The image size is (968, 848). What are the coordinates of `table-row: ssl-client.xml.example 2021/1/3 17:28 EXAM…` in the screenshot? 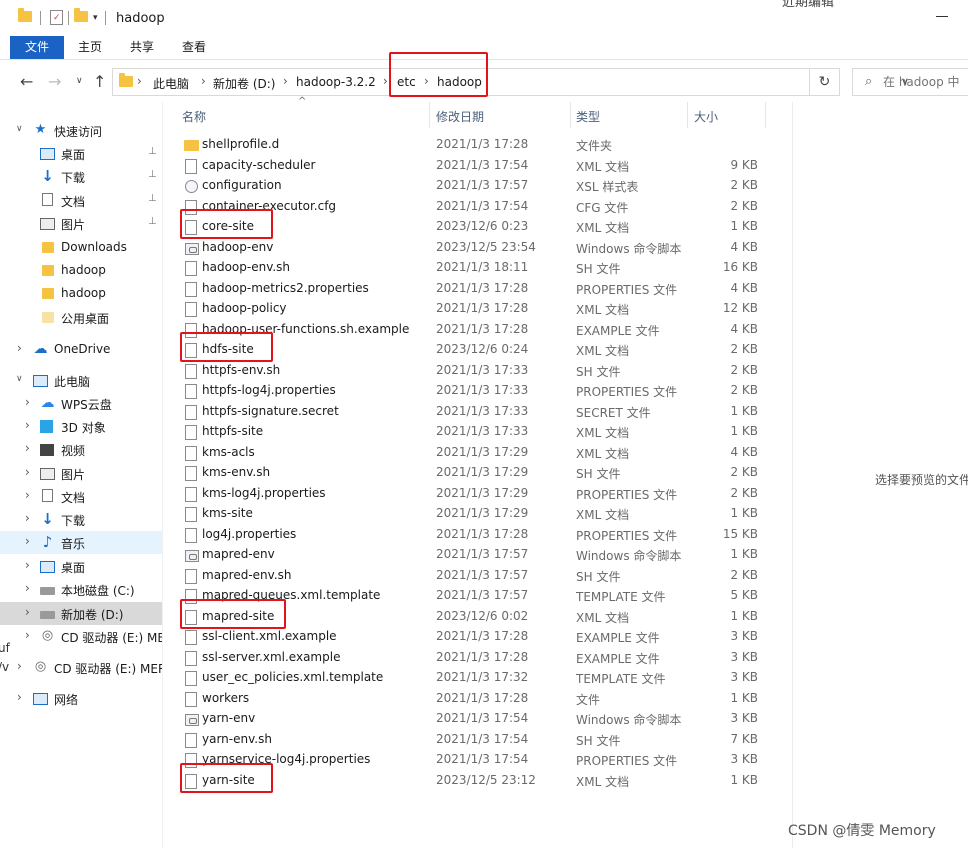 It's located at (478, 637).